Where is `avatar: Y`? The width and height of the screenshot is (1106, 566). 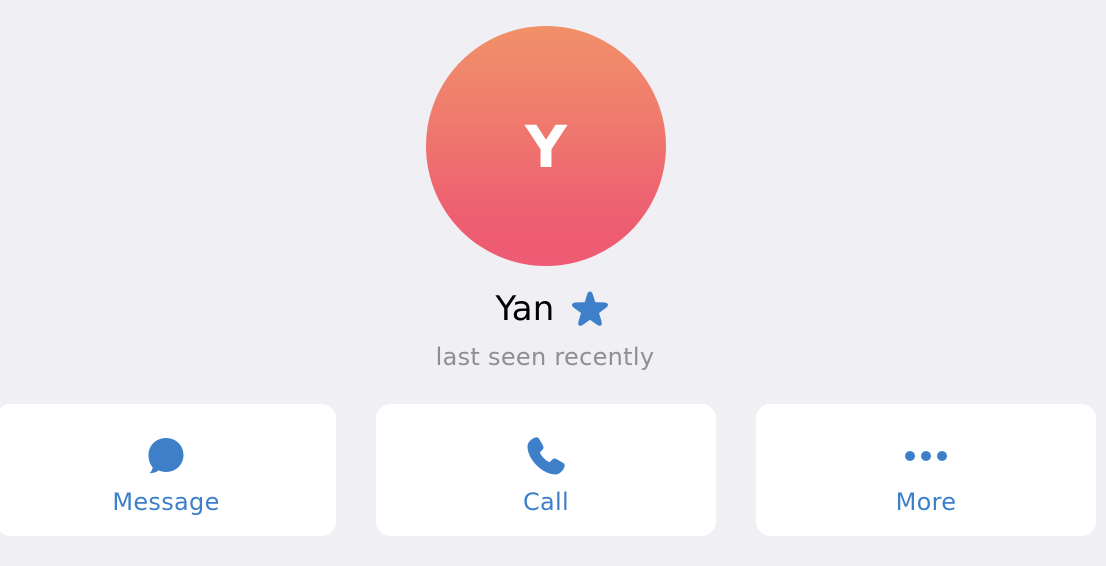
avatar: Y is located at coordinates (546, 146).